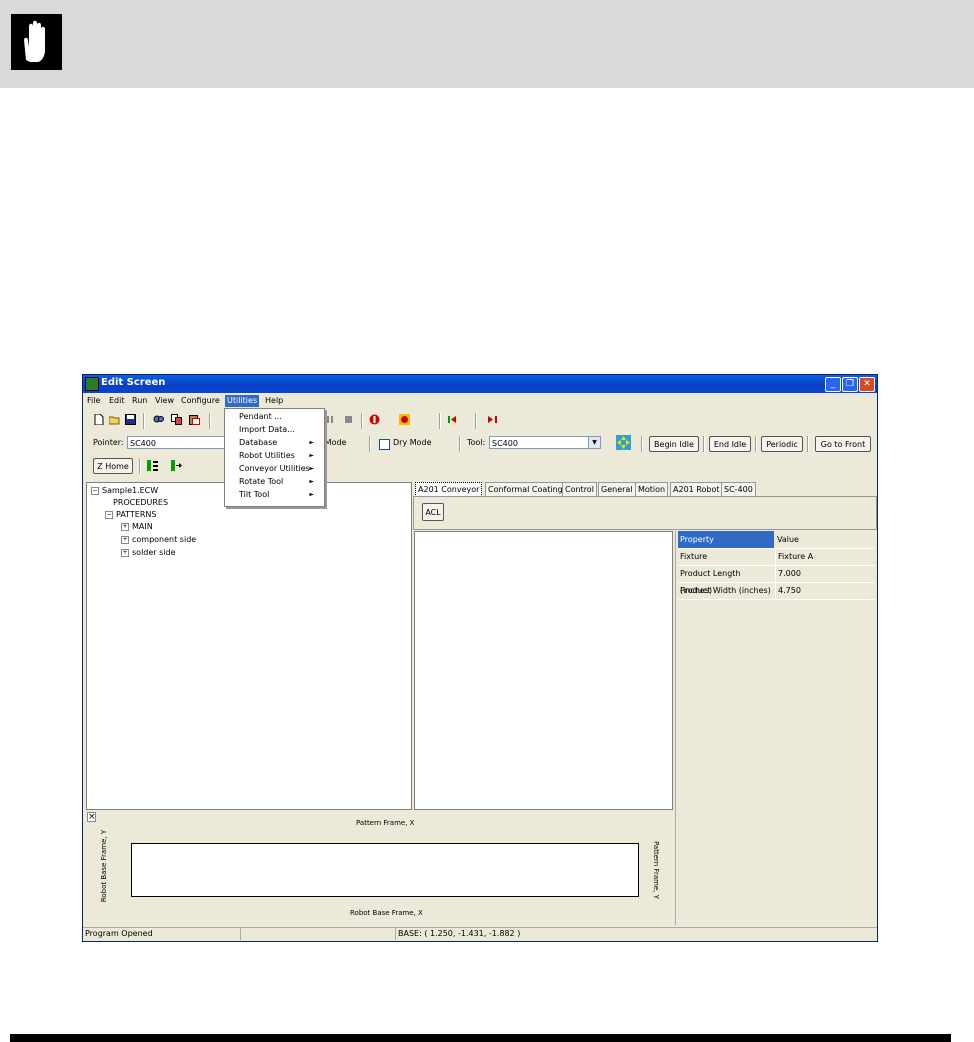 The image size is (974, 1042). I want to click on jog-arrows-icon, so click(623, 442).